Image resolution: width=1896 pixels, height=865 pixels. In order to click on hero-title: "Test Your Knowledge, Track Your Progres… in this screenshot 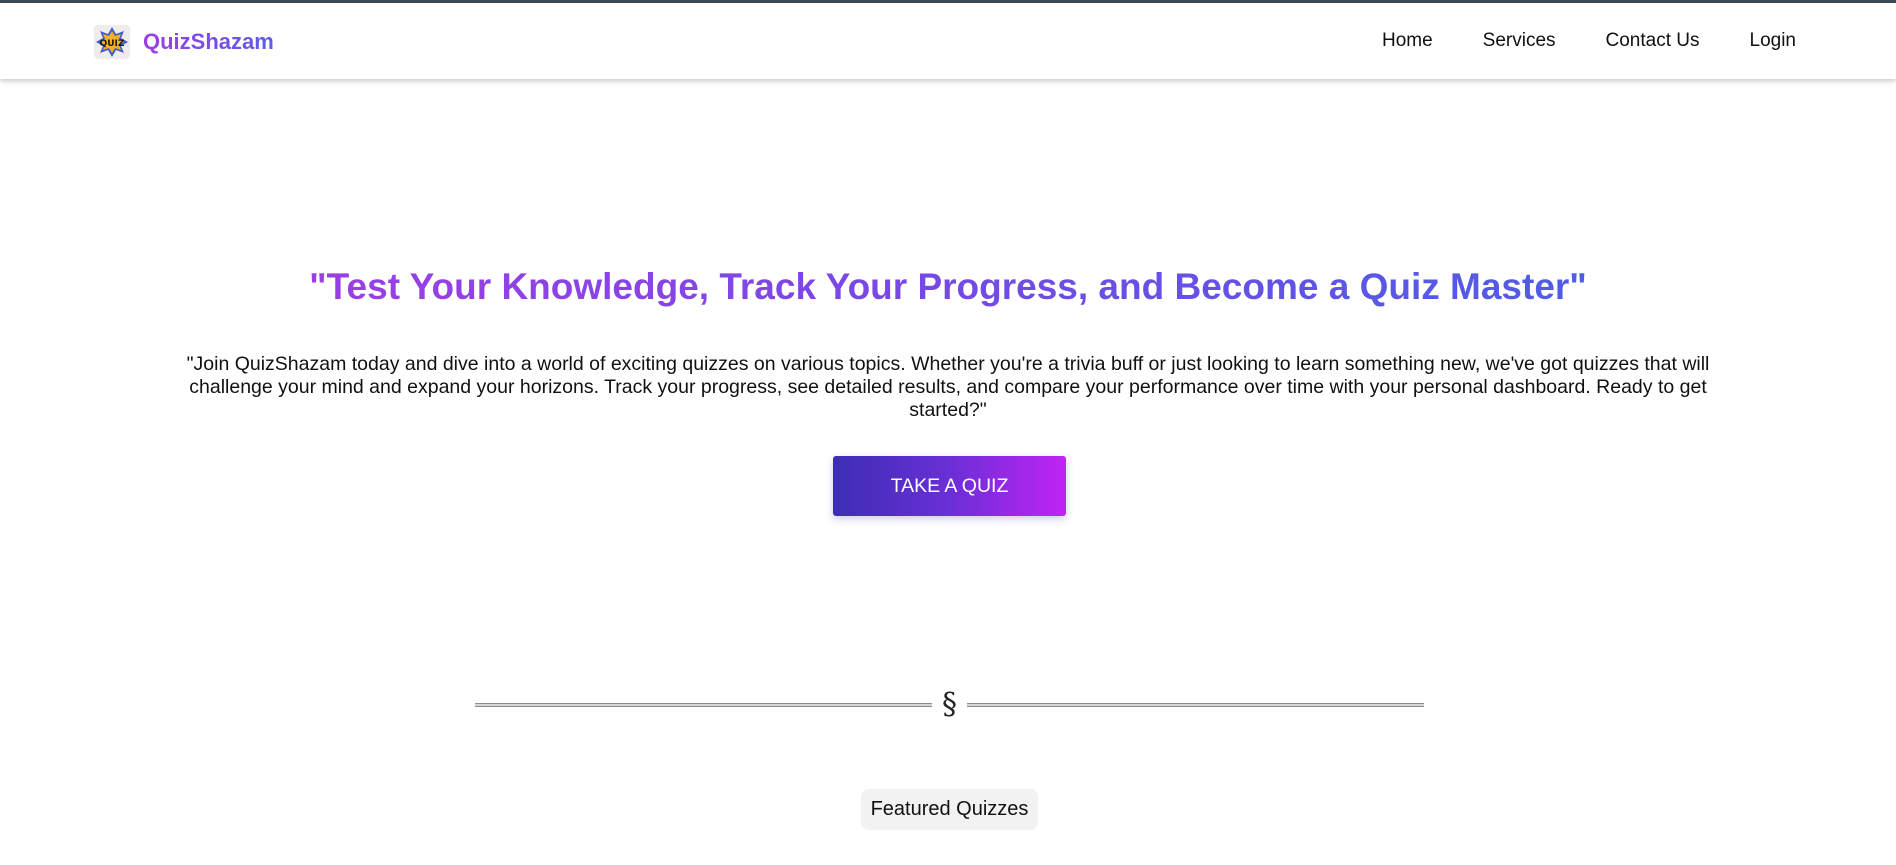, I will do `click(948, 287)`.